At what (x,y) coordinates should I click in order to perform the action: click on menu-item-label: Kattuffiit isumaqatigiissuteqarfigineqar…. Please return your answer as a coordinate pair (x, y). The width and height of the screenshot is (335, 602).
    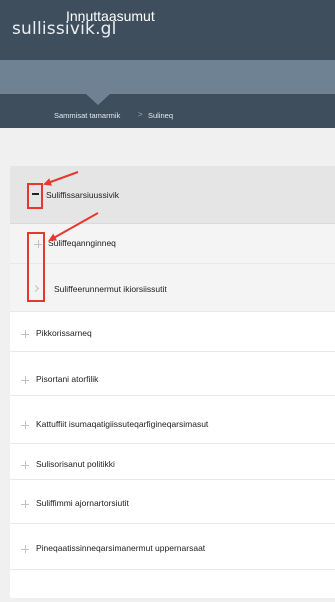
    Looking at the image, I should click on (122, 424).